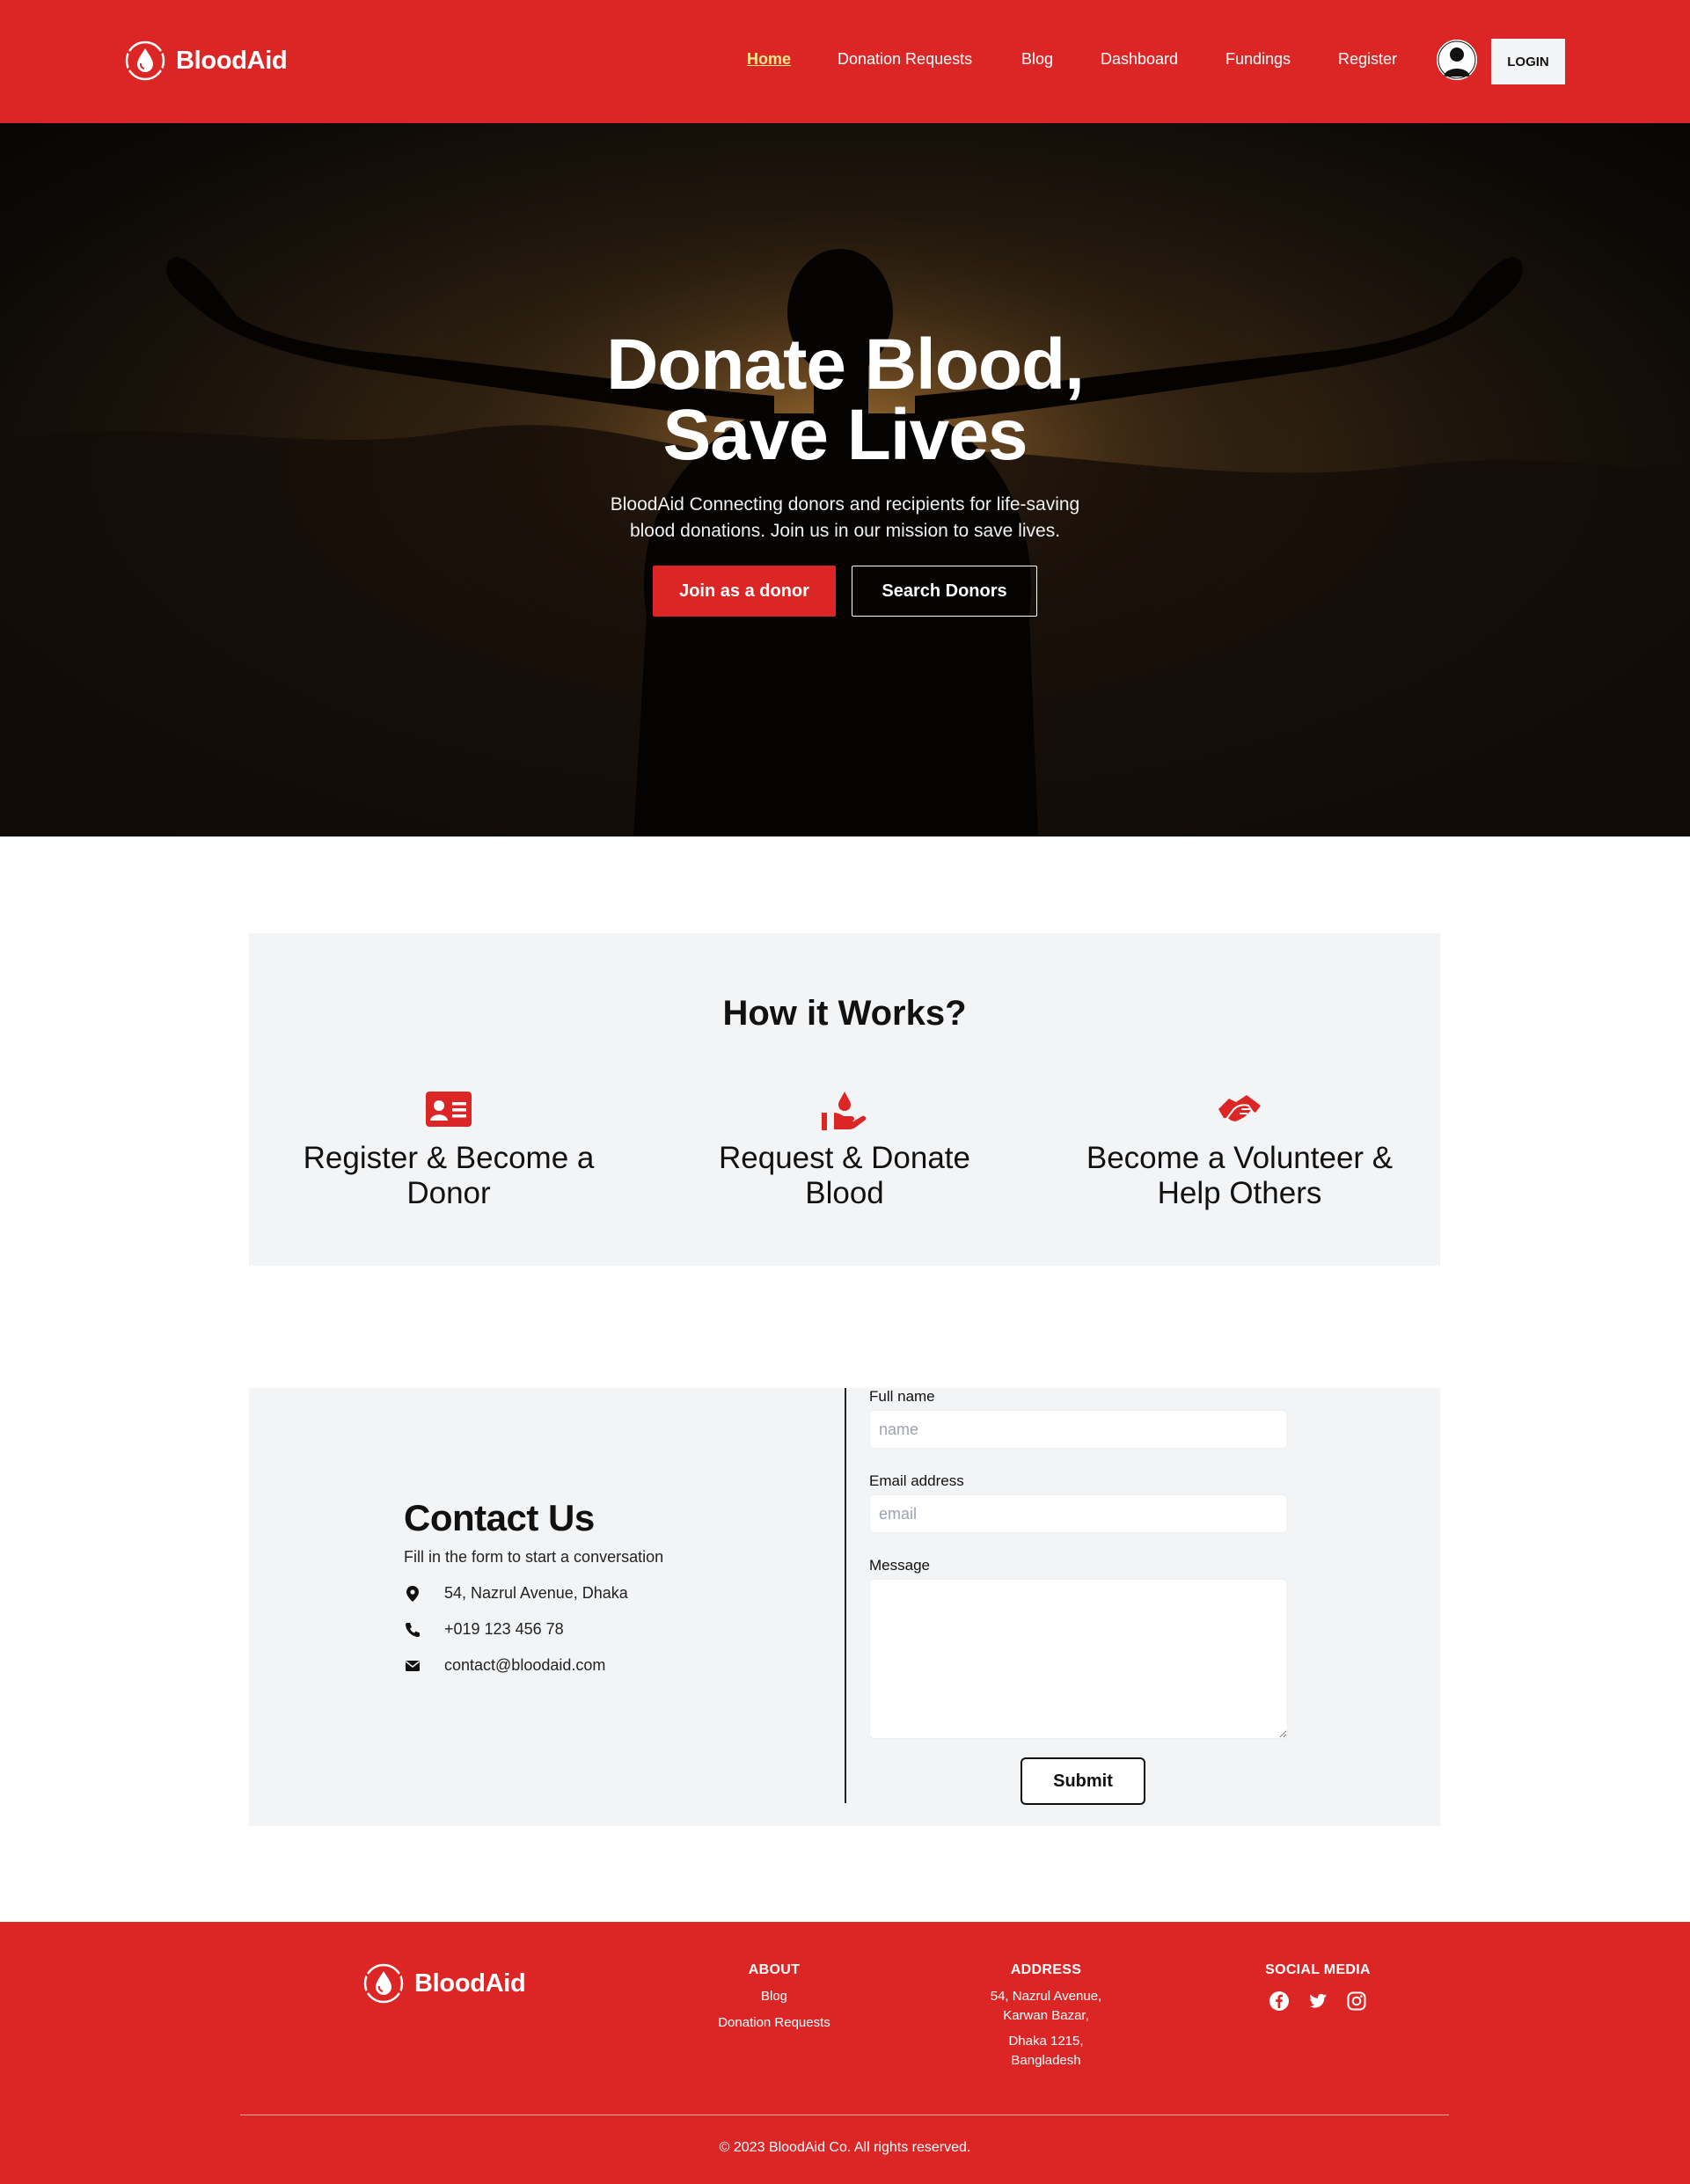 Image resolution: width=1690 pixels, height=2184 pixels. Describe the element at coordinates (525, 1665) in the screenshot. I see `contact-email: contact@bloodaid.com` at that location.